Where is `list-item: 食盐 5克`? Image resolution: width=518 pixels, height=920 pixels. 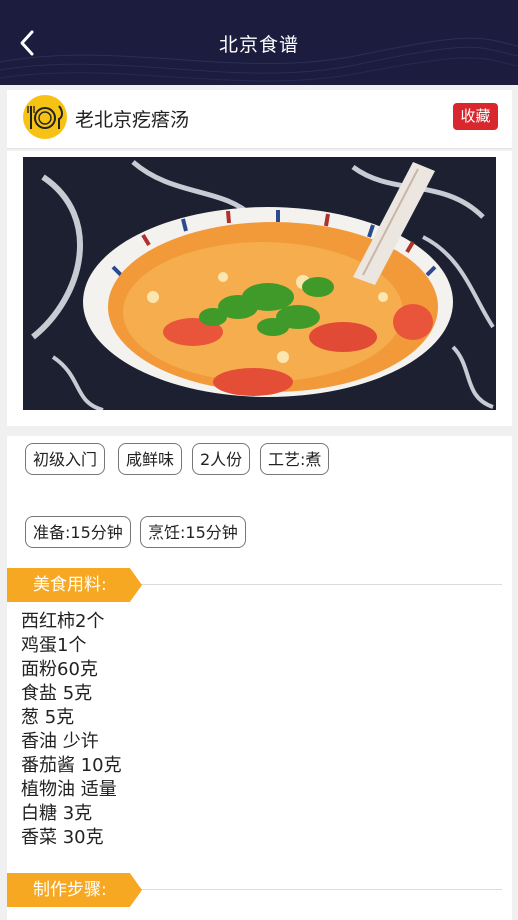
list-item: 食盐 5克 is located at coordinates (57, 693).